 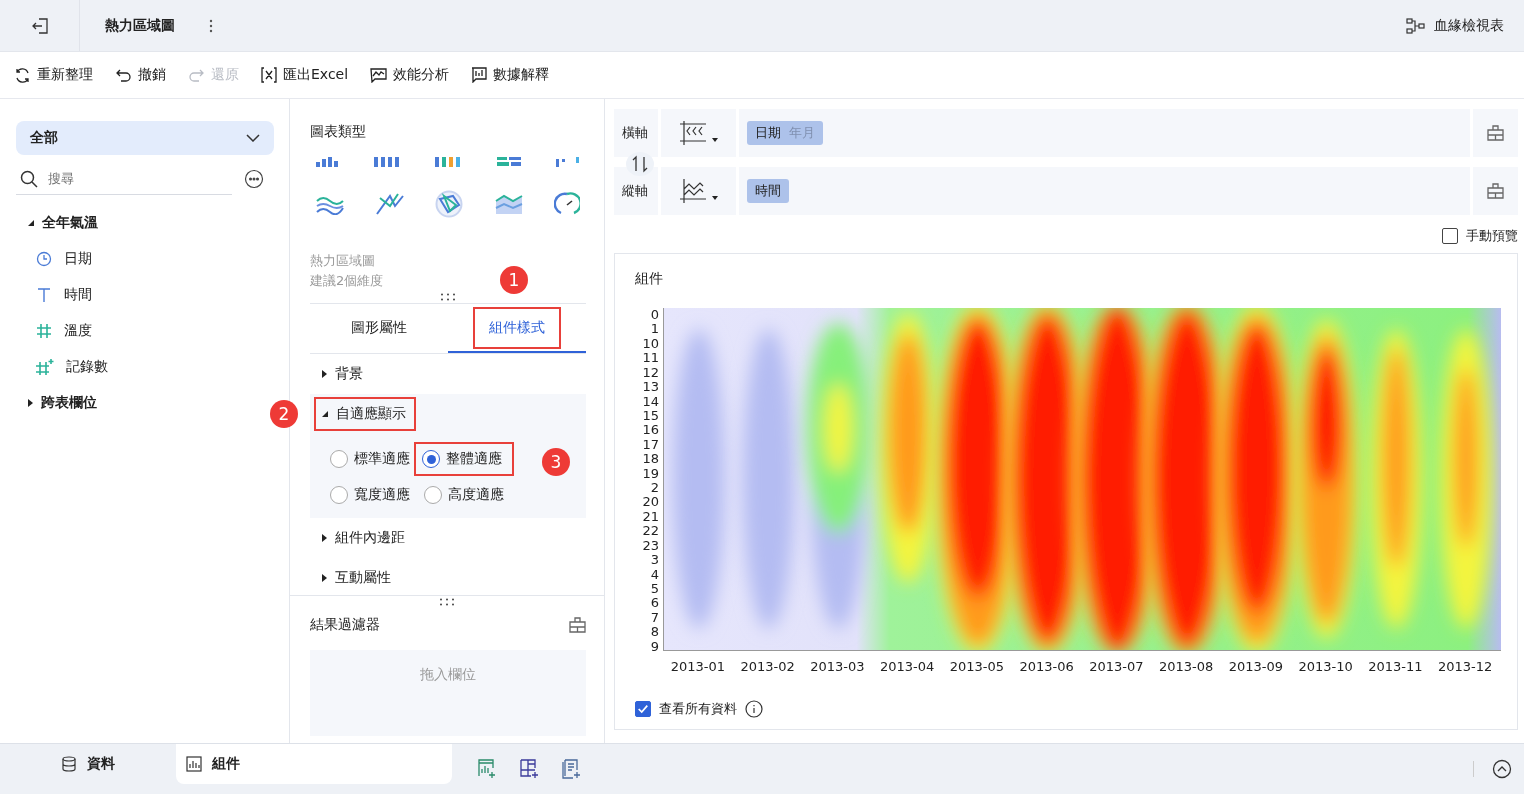 What do you see at coordinates (1502, 769) in the screenshot?
I see `collapse-icon` at bounding box center [1502, 769].